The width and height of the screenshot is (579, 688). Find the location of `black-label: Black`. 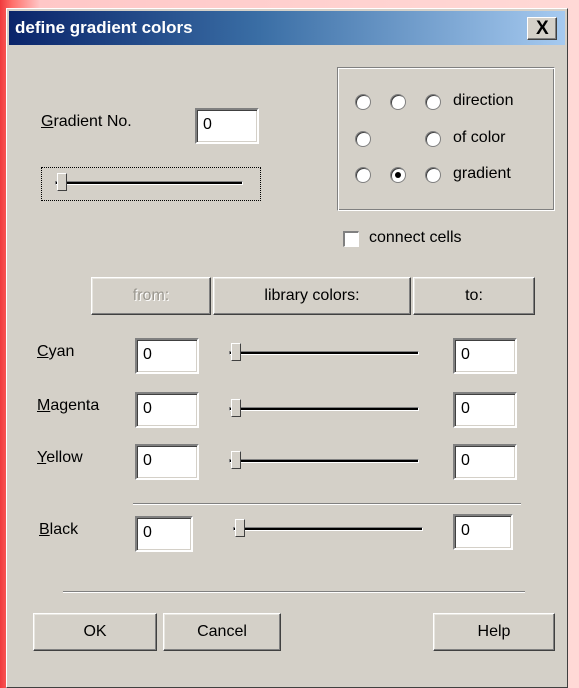

black-label: Black is located at coordinates (59, 529).